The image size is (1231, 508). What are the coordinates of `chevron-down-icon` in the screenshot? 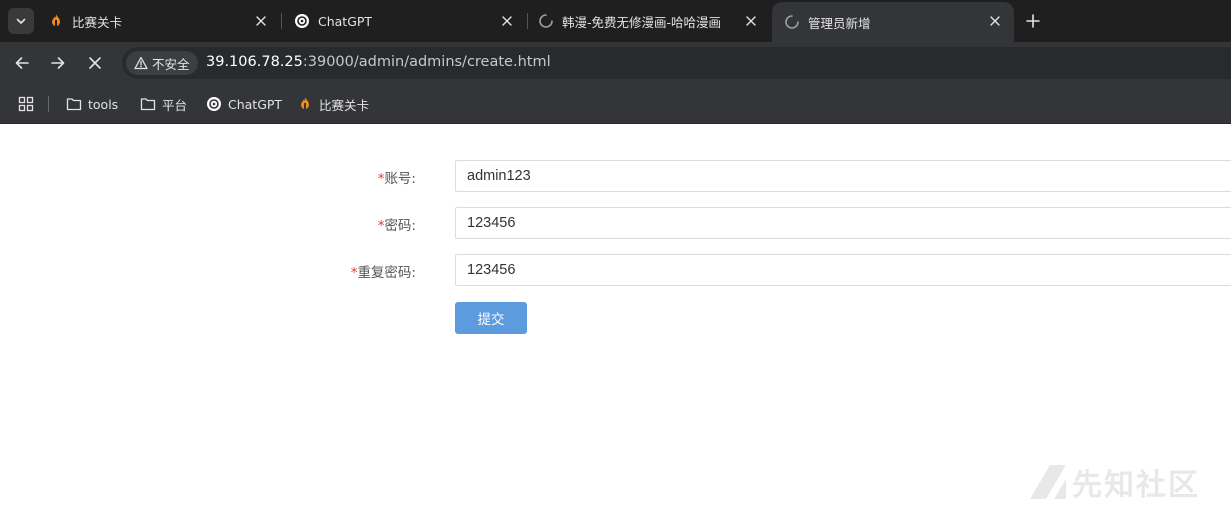 It's located at (21, 21).